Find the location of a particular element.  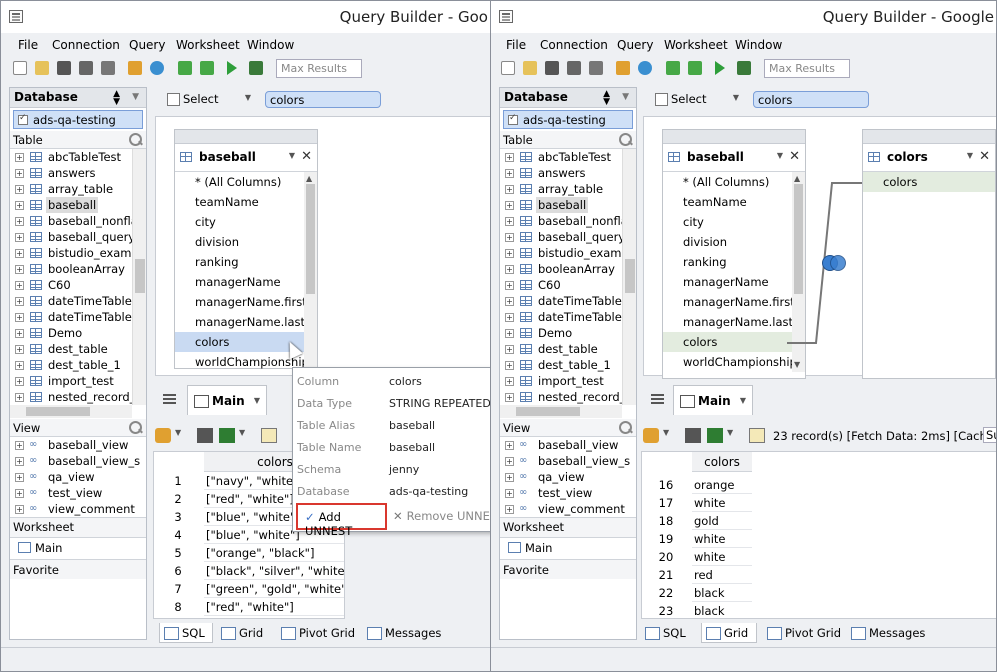

column-item: * (All Columns) is located at coordinates (246, 182).